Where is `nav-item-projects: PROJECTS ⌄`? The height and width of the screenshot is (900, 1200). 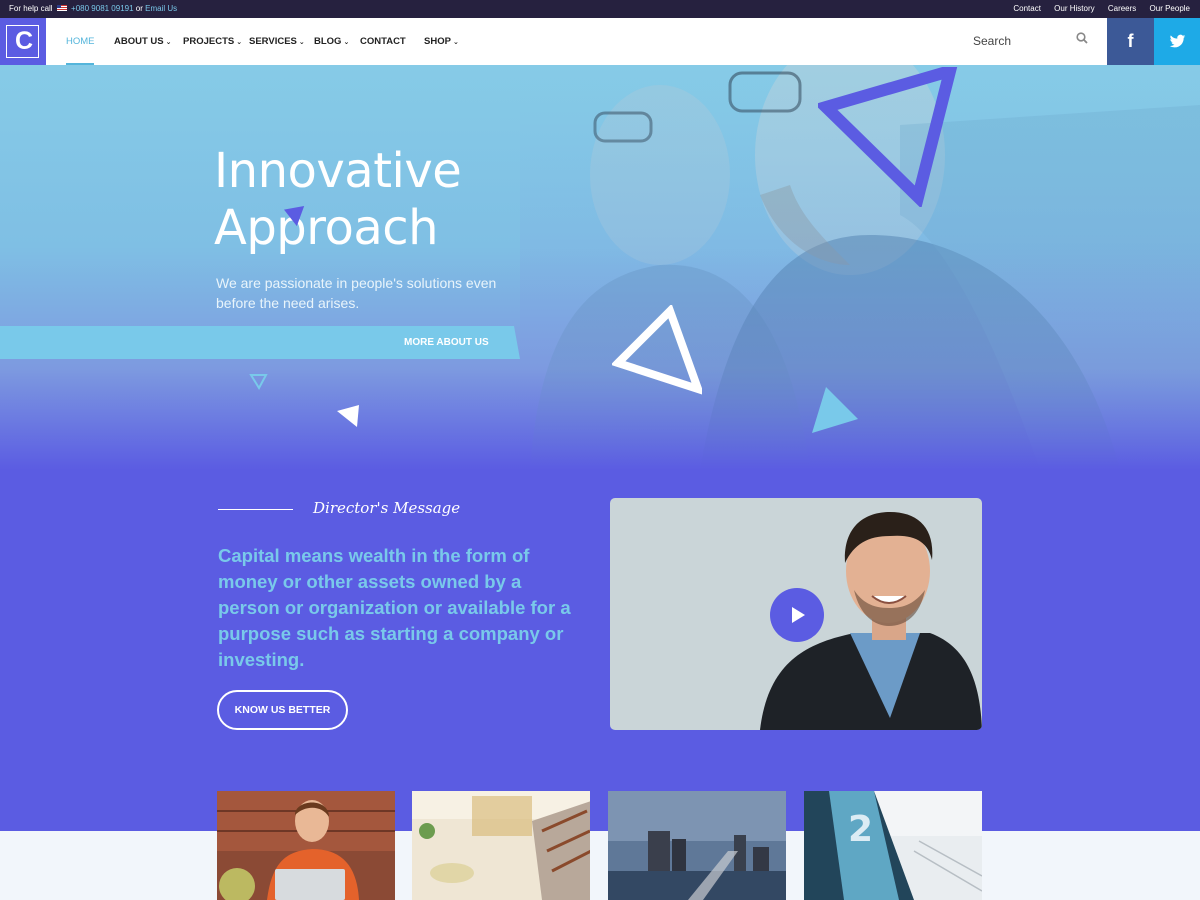 nav-item-projects: PROJECTS ⌄ is located at coordinates (212, 41).